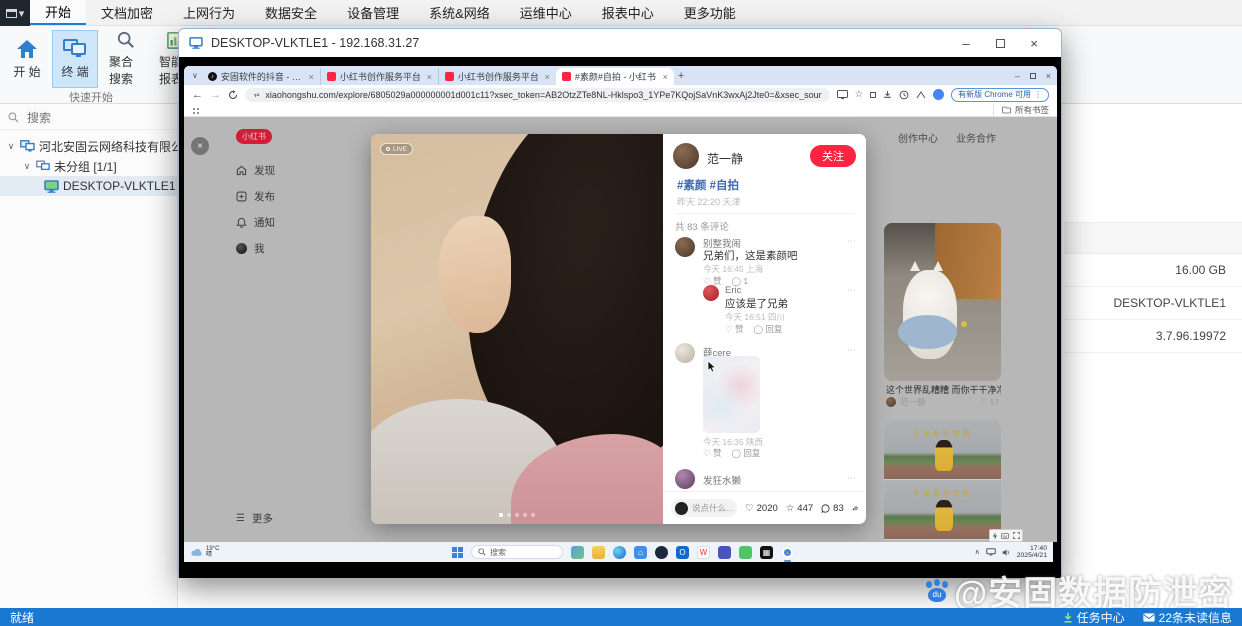 This screenshot has height=626, width=1242. What do you see at coordinates (254, 136) in the screenshot?
I see `xiaohongshu-logo: 小红书` at bounding box center [254, 136].